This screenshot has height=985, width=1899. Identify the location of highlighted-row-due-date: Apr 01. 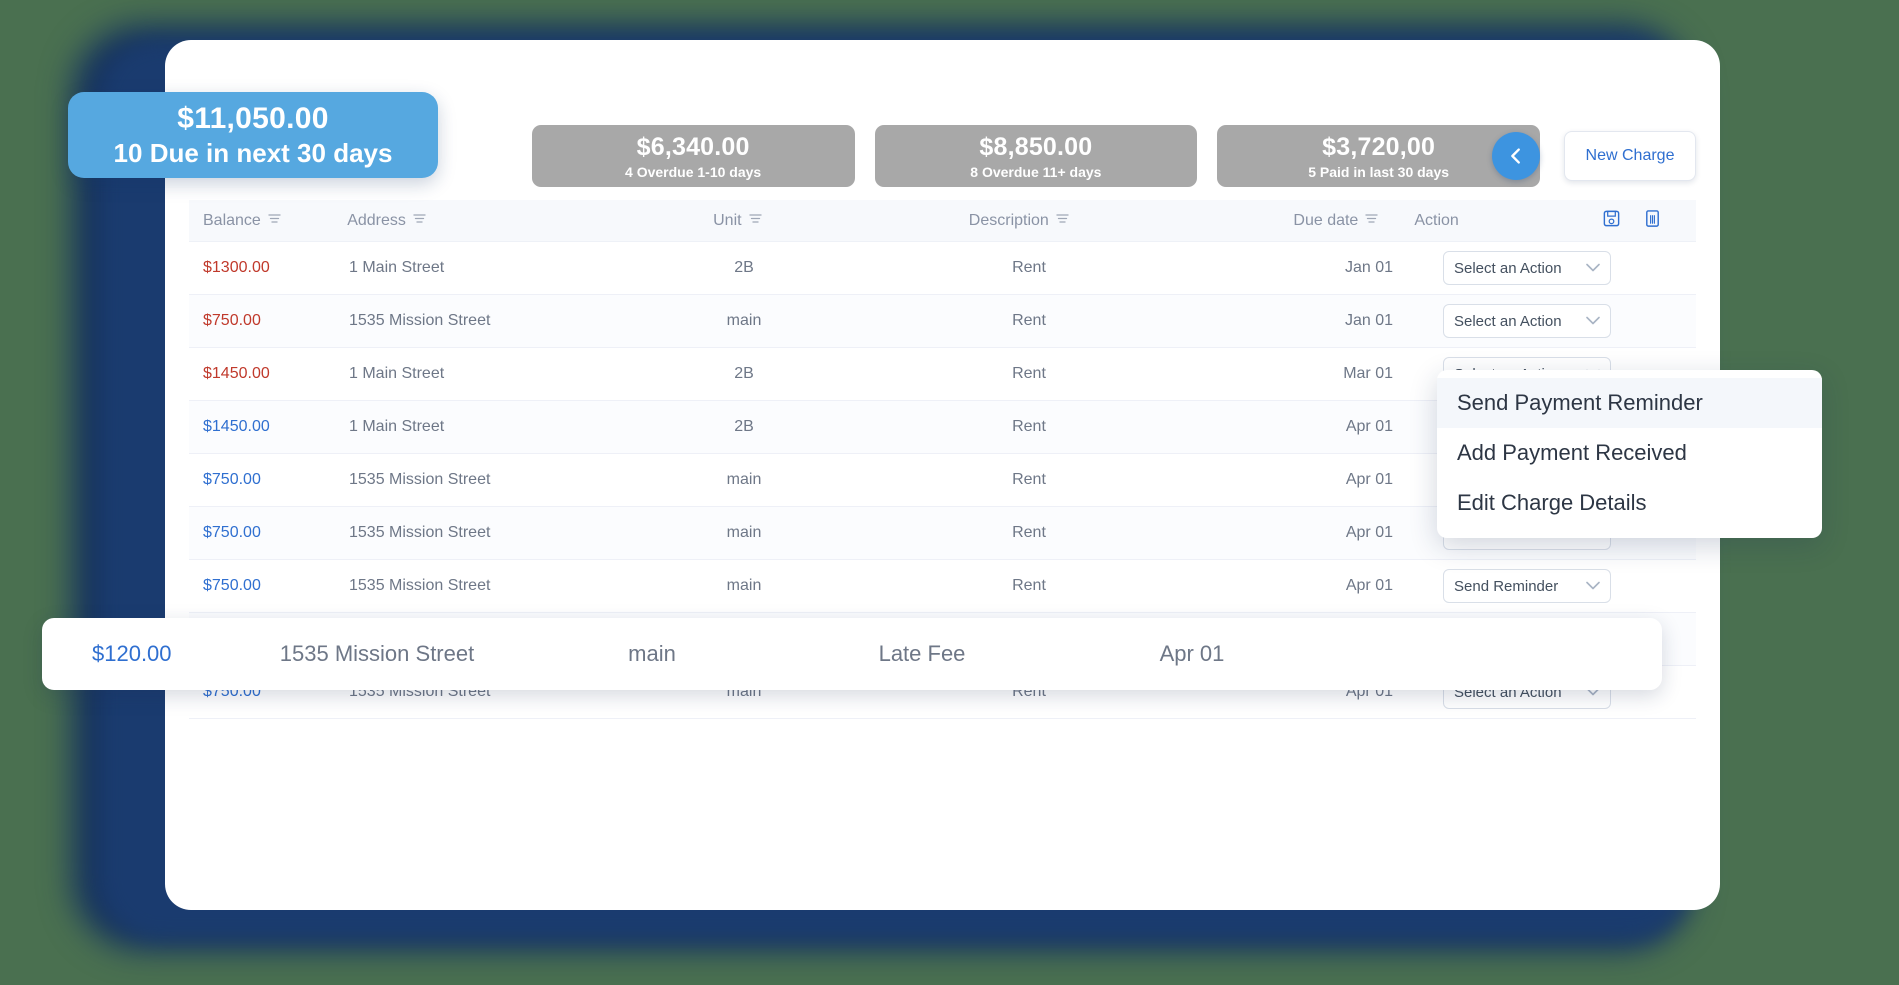
(1192, 653).